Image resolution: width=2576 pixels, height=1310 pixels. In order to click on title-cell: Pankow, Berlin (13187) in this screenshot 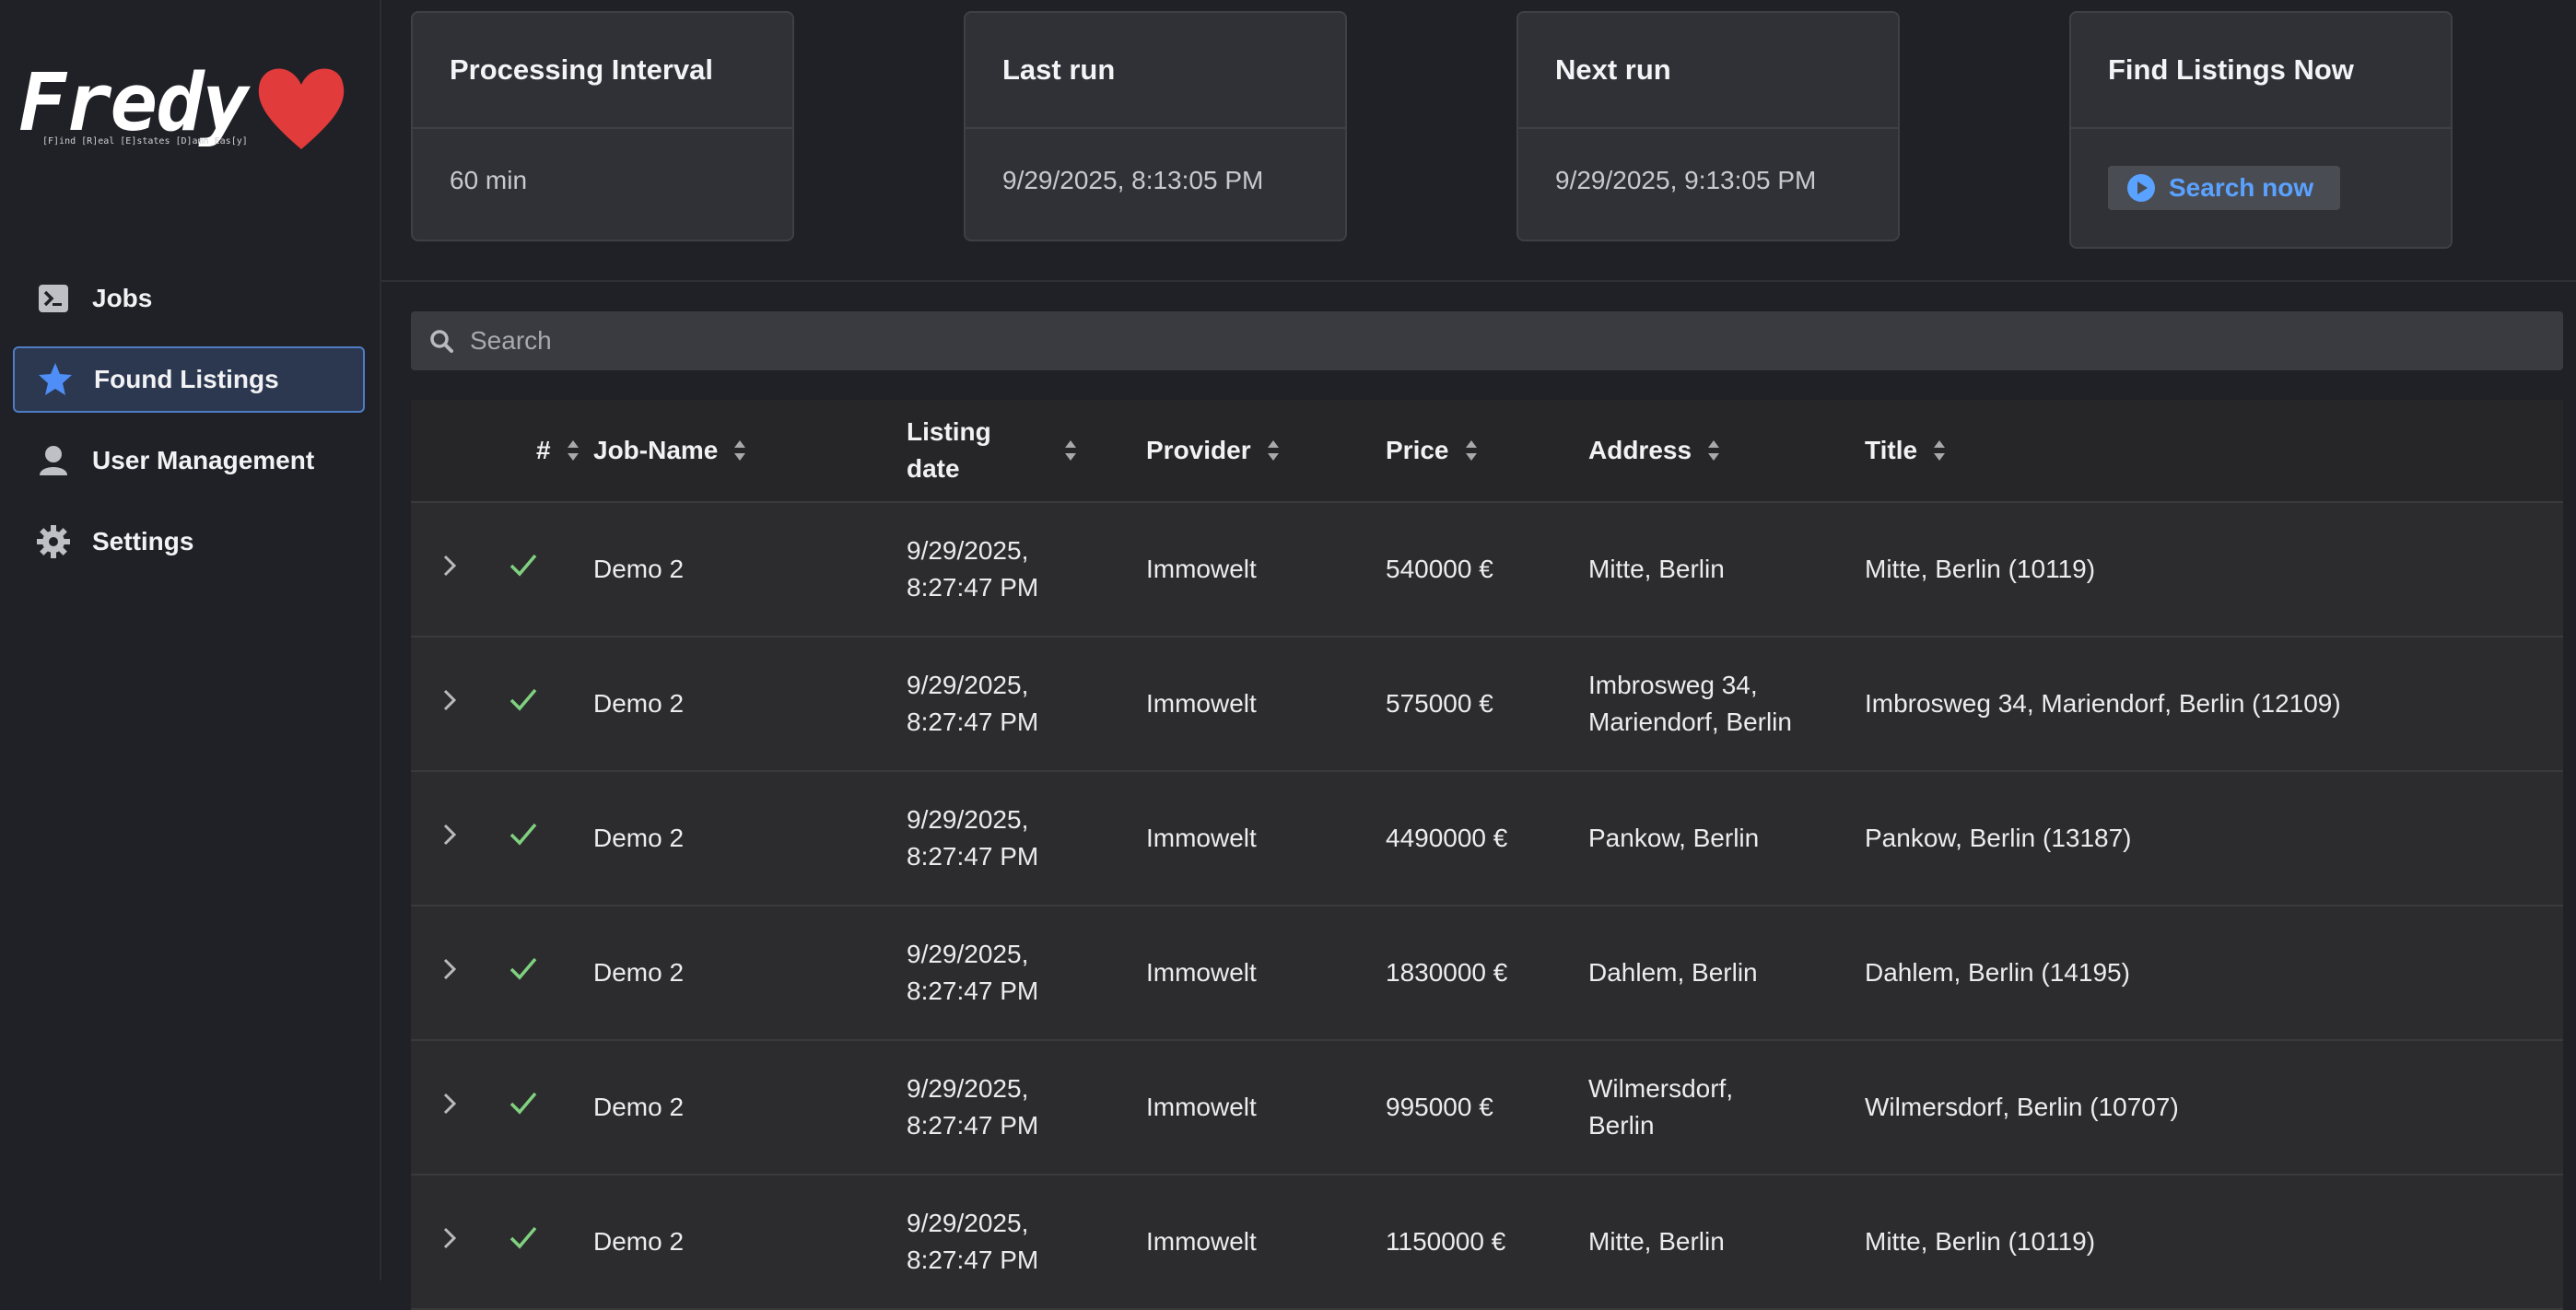, I will do `click(2214, 839)`.